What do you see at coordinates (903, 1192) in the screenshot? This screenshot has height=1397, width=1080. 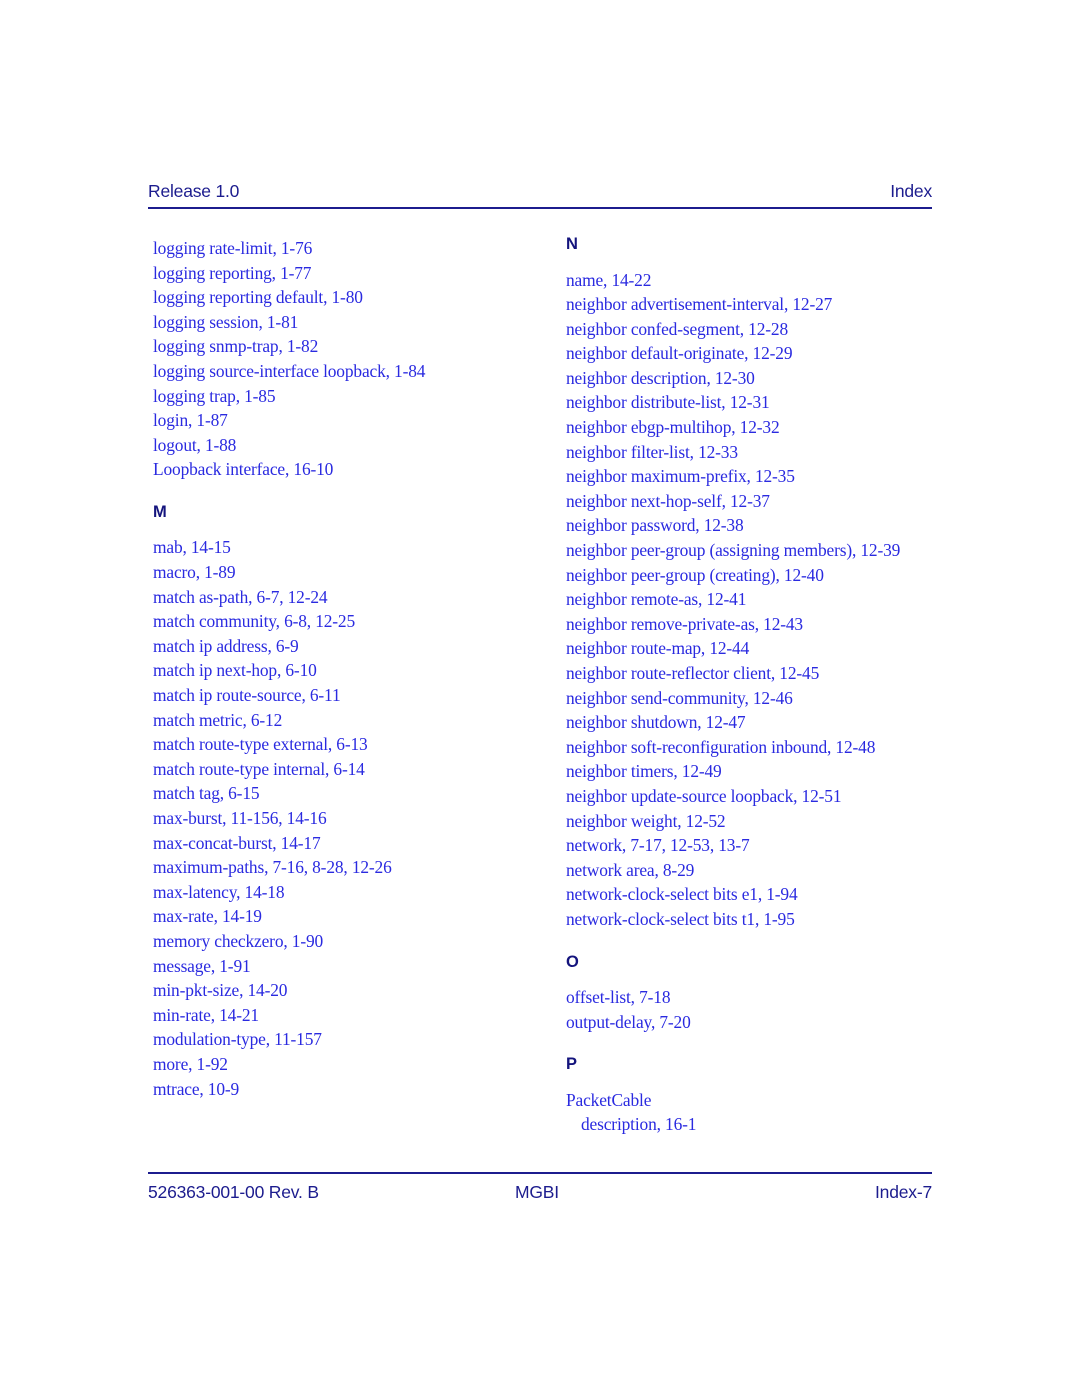 I see `footer-page-number: Index-7` at bounding box center [903, 1192].